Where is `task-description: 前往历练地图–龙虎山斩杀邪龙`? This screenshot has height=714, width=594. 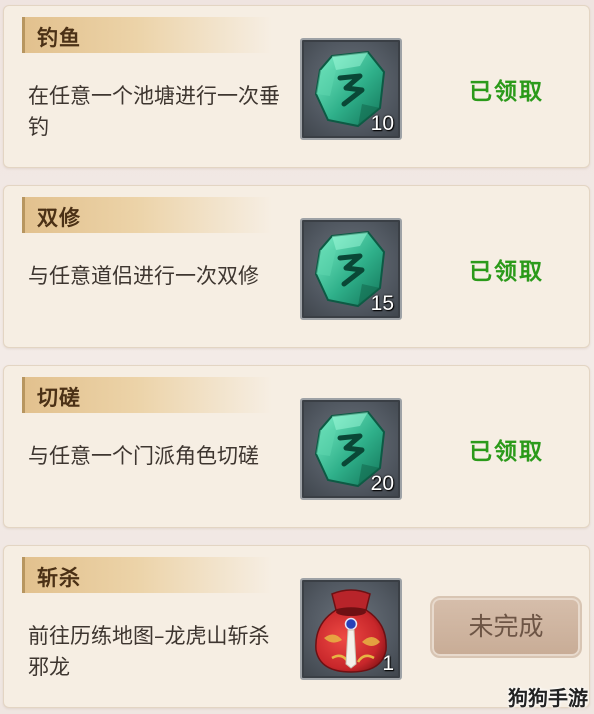 task-description: 前往历练地图–龙虎山斩杀邪龙 is located at coordinates (149, 651).